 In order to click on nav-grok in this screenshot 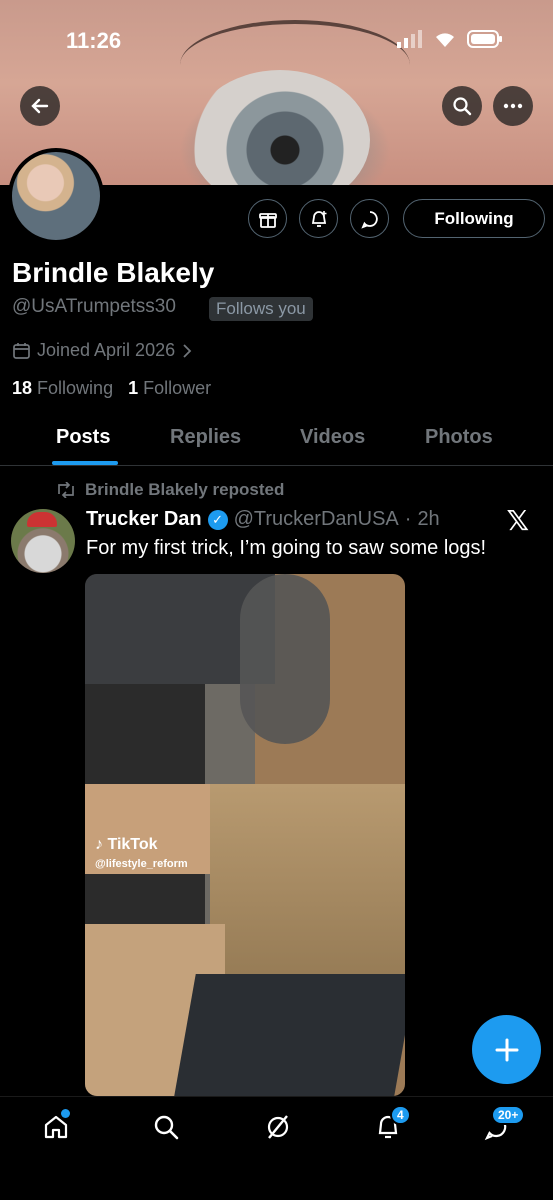, I will do `click(278, 1127)`.